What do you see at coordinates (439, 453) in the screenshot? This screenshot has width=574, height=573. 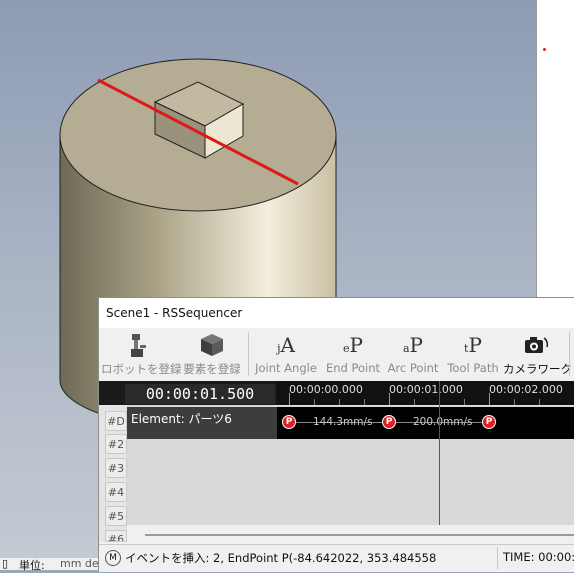 I see `time-cursor` at bounding box center [439, 453].